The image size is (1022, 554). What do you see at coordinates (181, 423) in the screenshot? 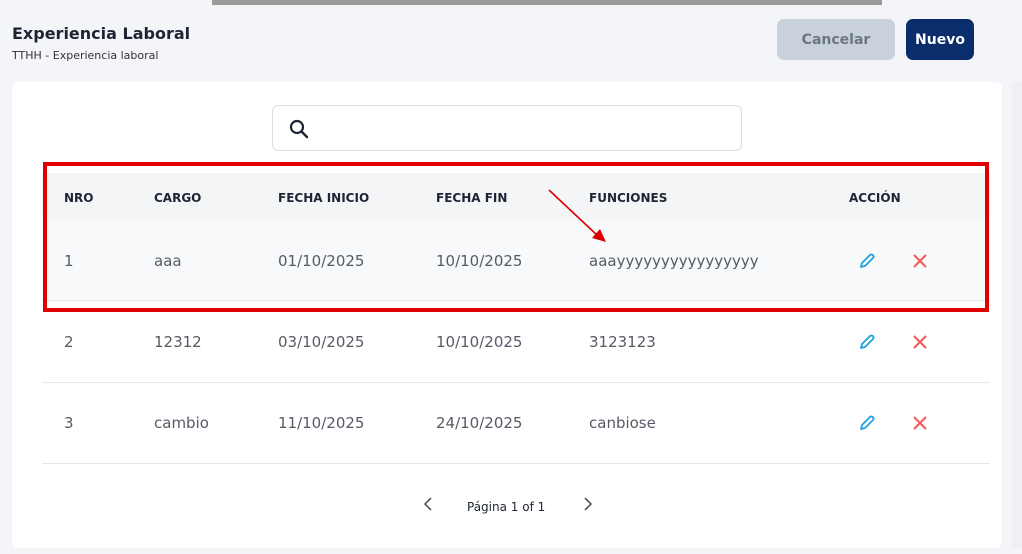
I see `cell-cargo: cambio` at bounding box center [181, 423].